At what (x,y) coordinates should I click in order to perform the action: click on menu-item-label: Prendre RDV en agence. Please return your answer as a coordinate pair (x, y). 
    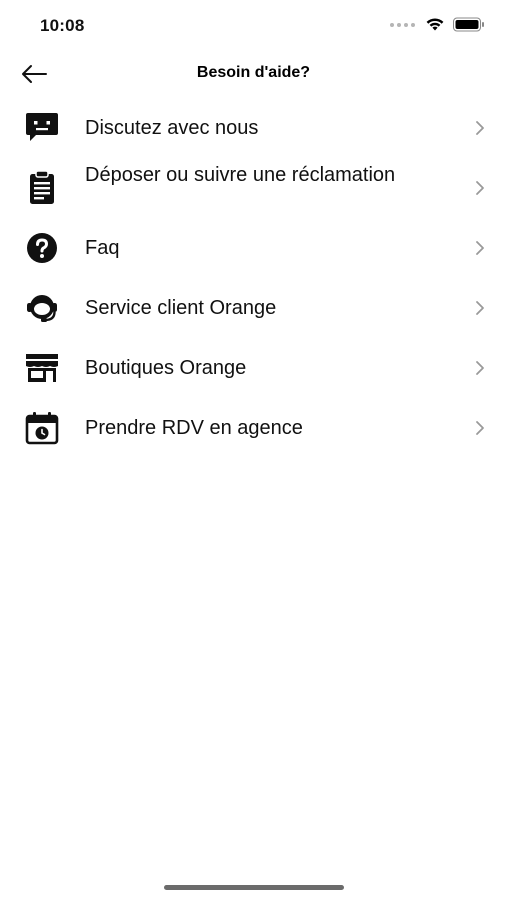
    Looking at the image, I should click on (194, 428).